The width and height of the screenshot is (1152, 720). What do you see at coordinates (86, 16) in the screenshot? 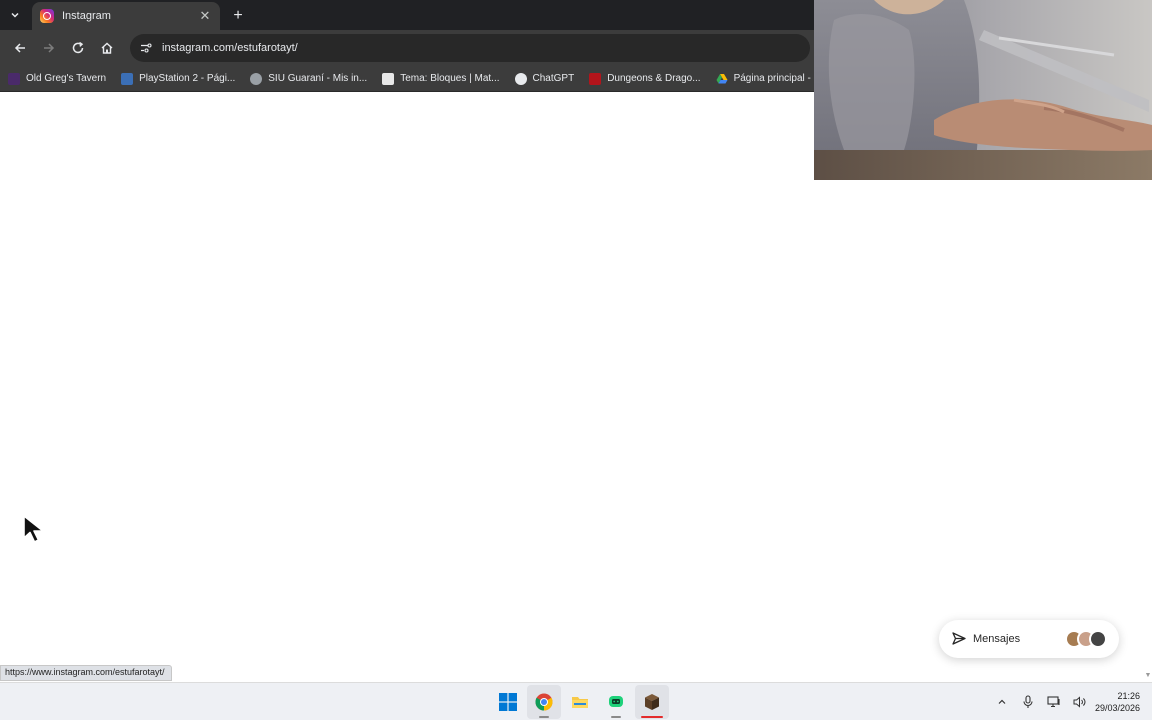
I see `tab-title: Instagram` at bounding box center [86, 16].